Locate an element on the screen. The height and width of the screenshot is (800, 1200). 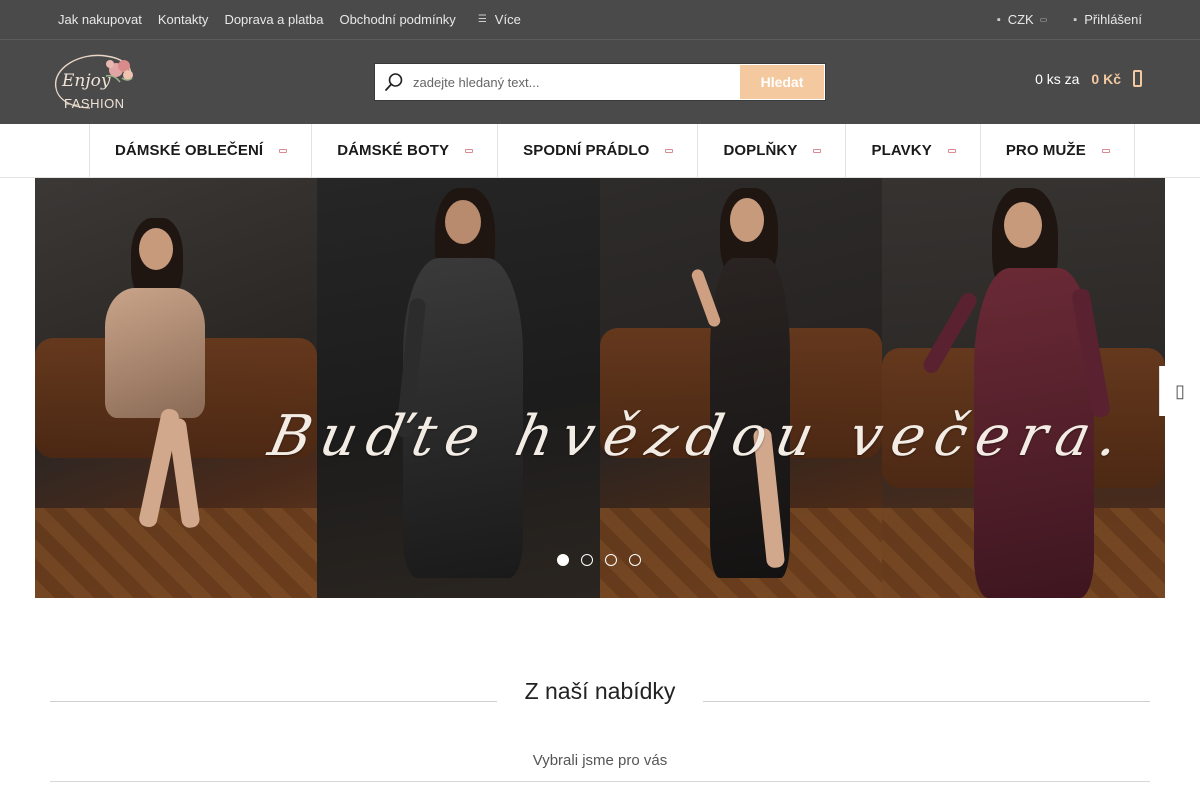
nav-item-pro-muze: PRO MUŽE is located at coordinates (1058, 150).